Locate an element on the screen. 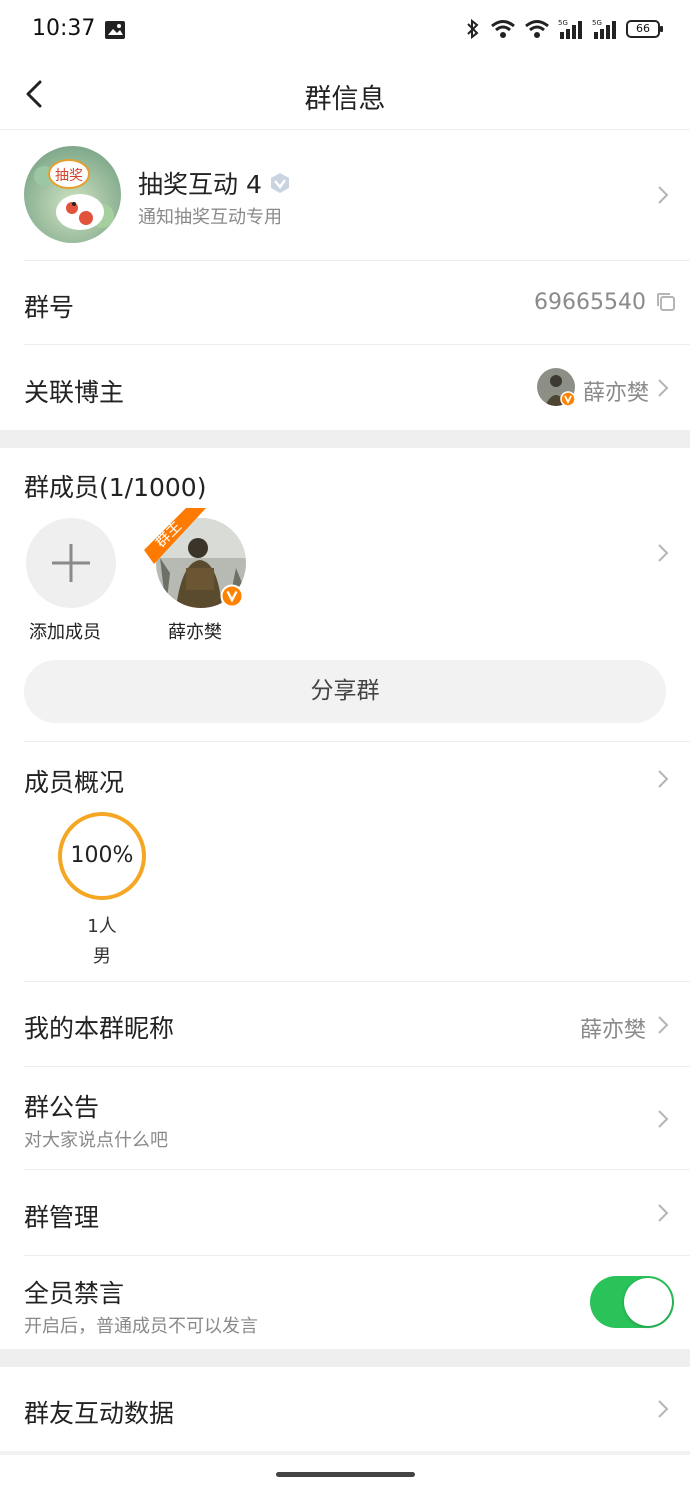 The width and height of the screenshot is (690, 1495). members-title: 群成员(1/1000) is located at coordinates (115, 487).